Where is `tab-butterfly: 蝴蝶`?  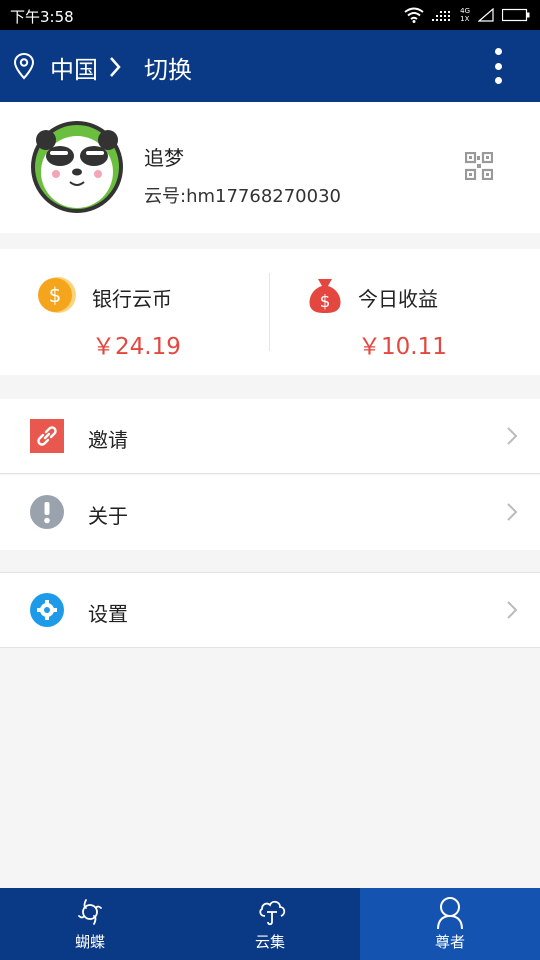
tab-butterfly: 蝴蝶 is located at coordinates (90, 924).